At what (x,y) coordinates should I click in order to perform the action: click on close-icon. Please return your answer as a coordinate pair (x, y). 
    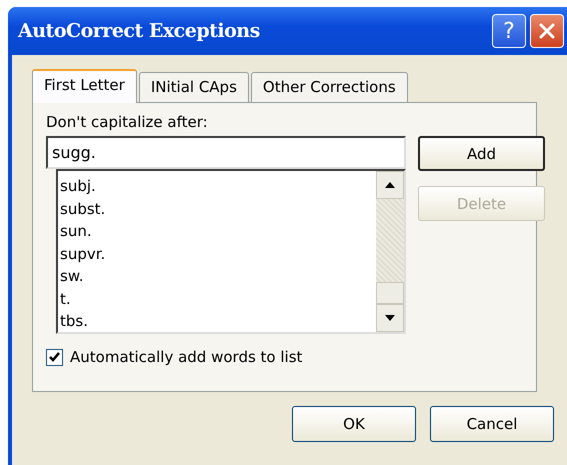
    Looking at the image, I should click on (547, 31).